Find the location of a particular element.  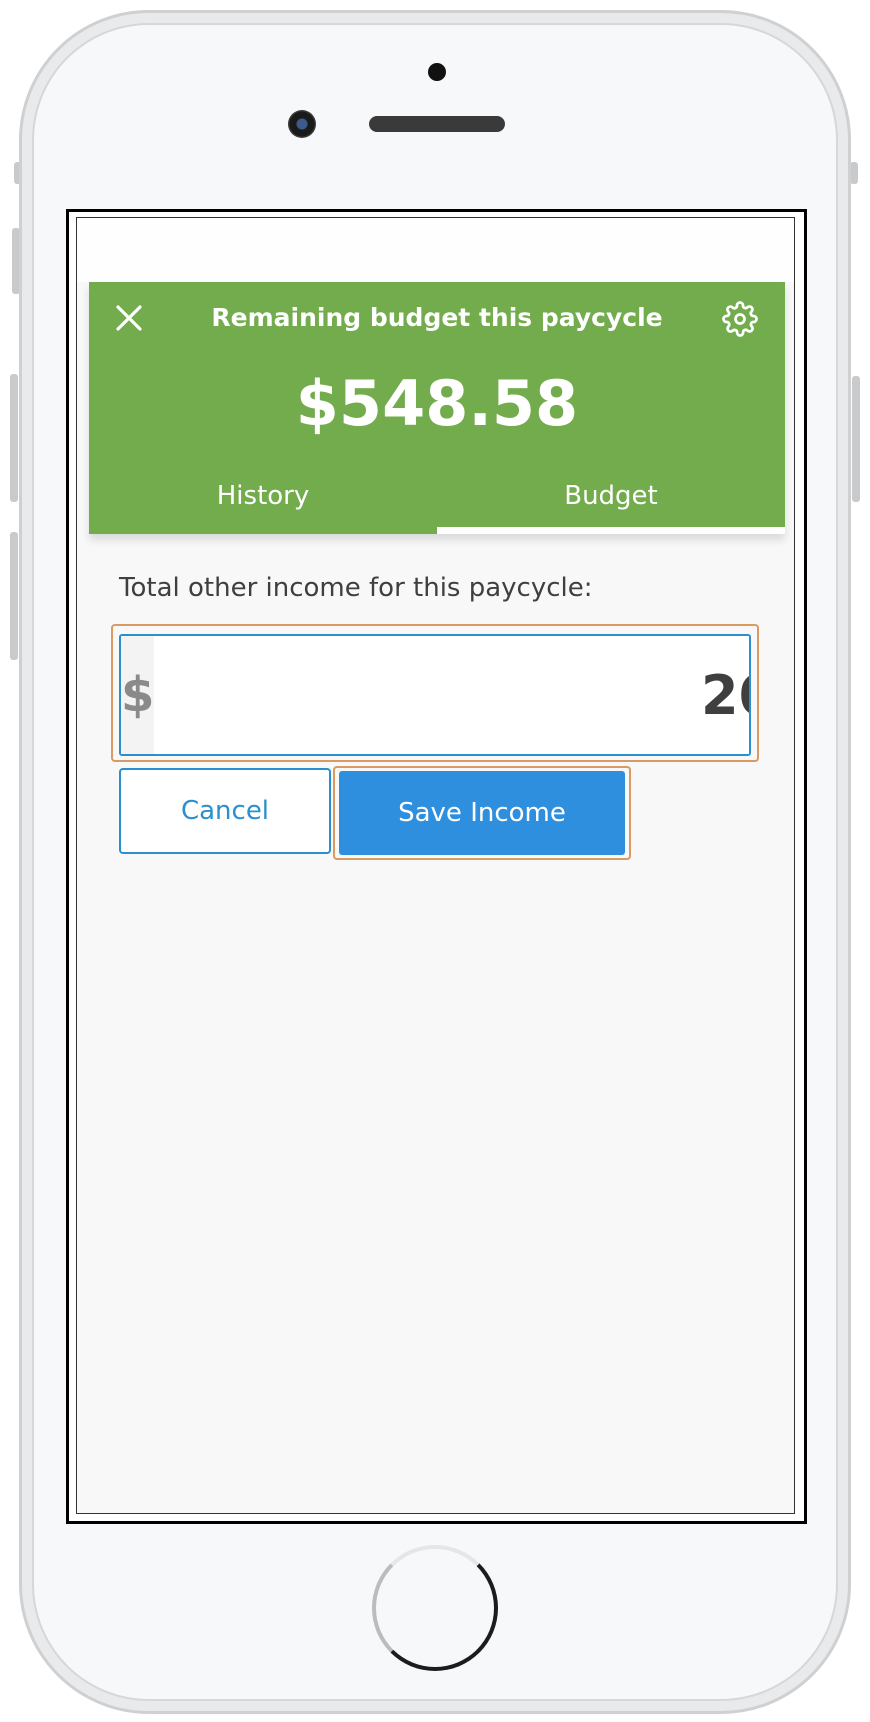

proximity-sensor is located at coordinates (437, 72).